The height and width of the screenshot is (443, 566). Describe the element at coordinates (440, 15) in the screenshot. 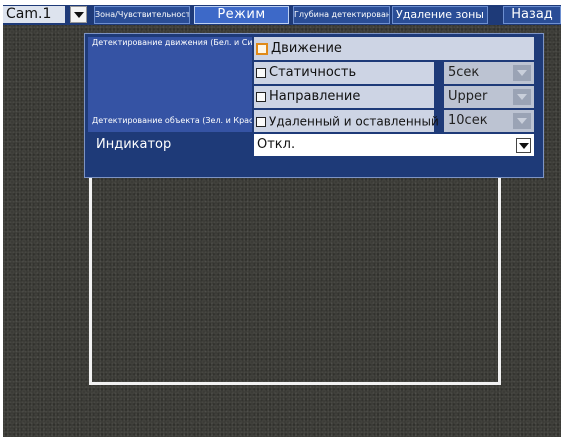

I see `tab-zone-delete: Удаление зоны` at that location.